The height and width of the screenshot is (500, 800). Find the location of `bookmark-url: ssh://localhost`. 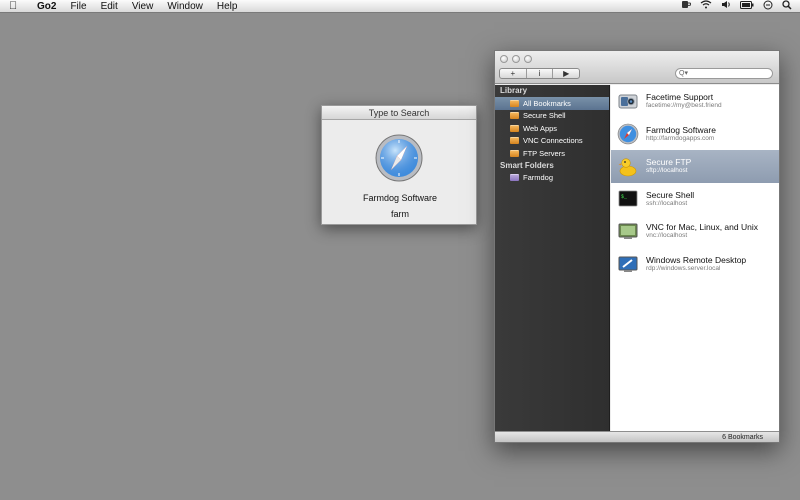

bookmark-url: ssh://localhost is located at coordinates (667, 203).